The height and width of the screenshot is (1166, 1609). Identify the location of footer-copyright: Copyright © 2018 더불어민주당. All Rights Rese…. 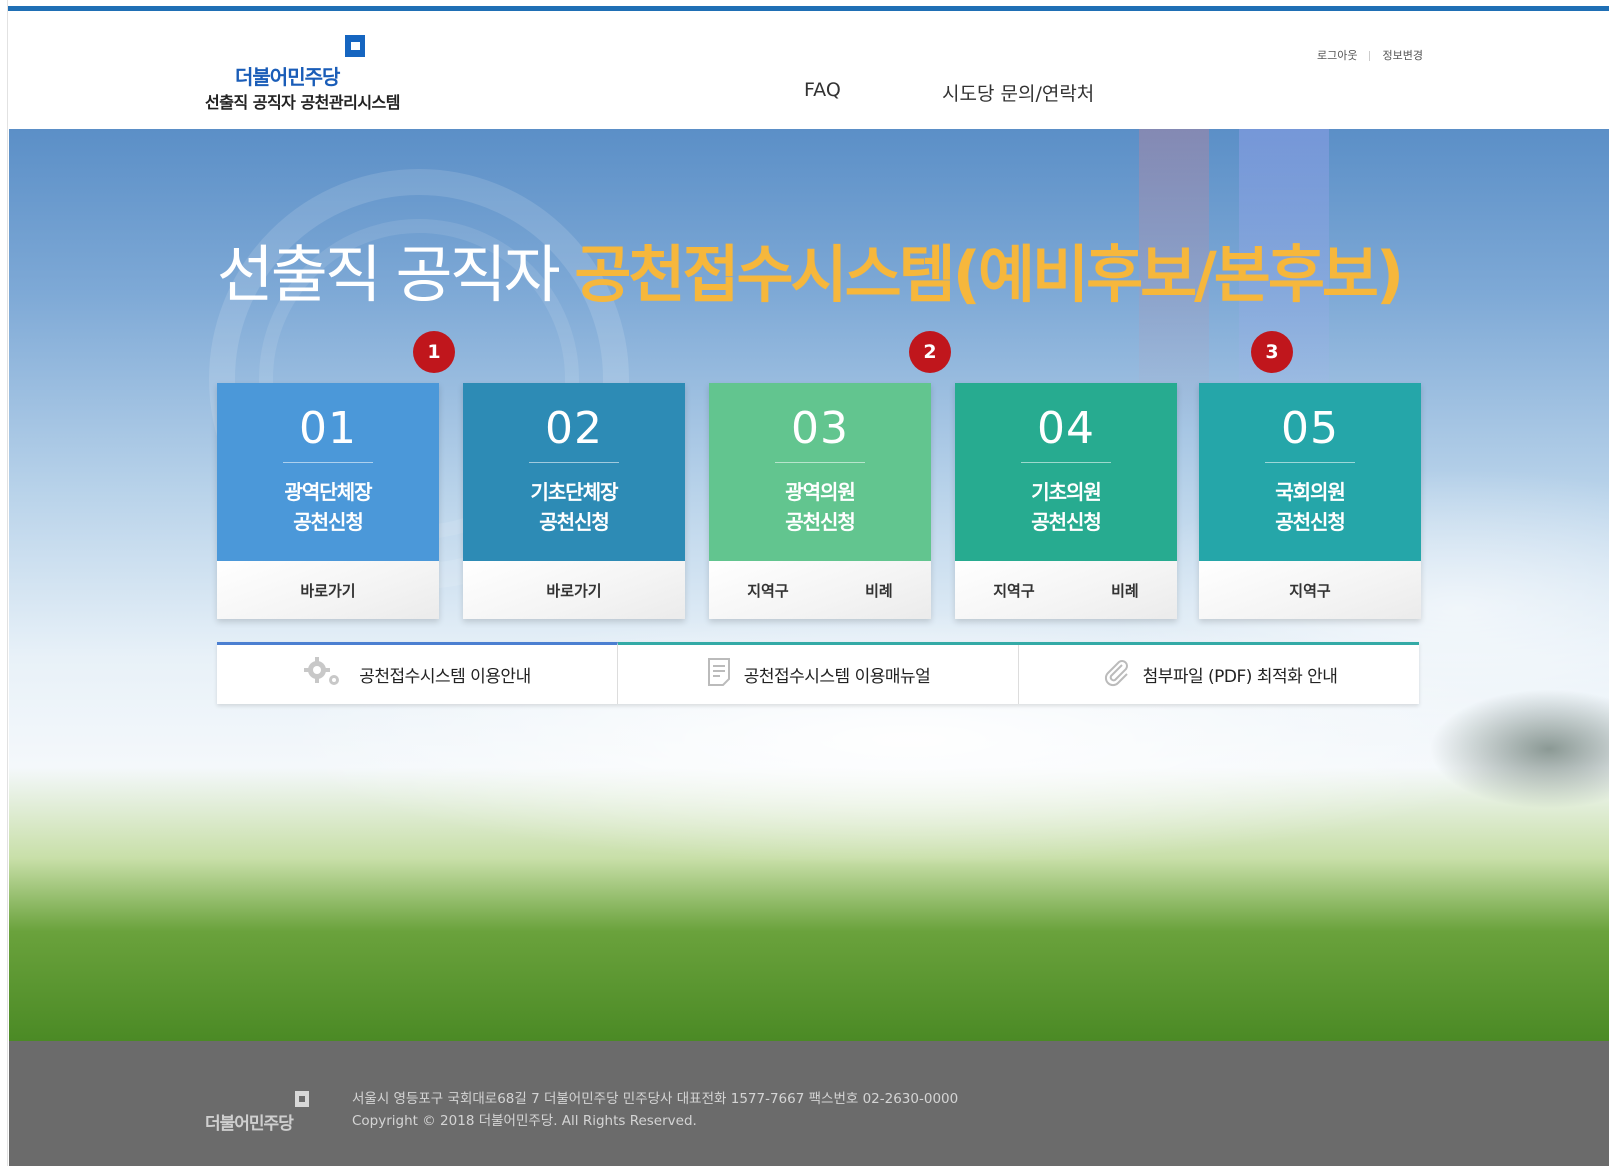
(524, 1121).